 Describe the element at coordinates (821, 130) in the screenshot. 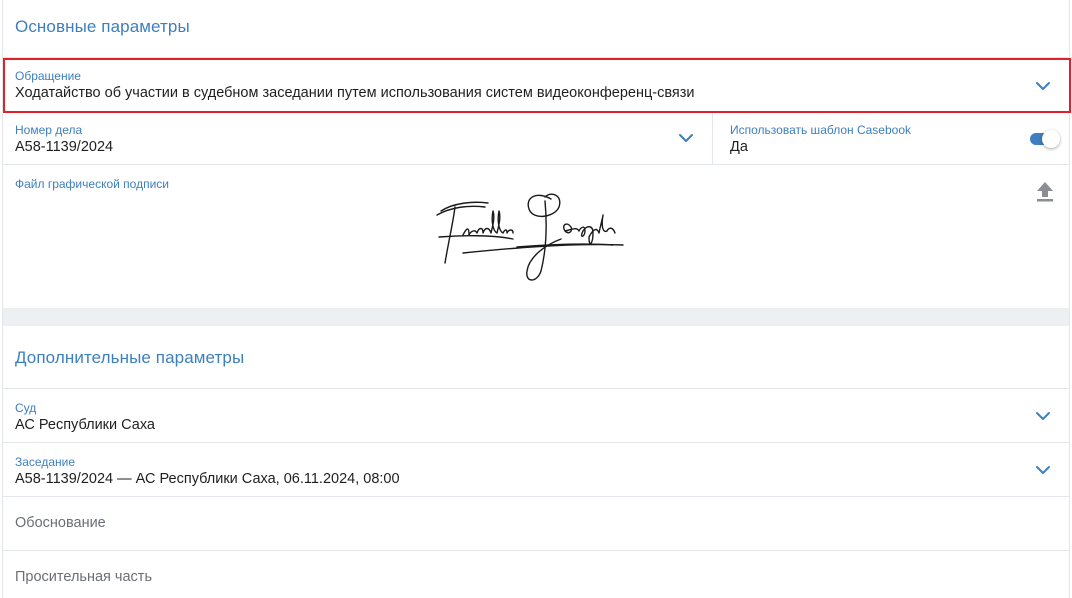

I see `casebook-template-label: Использовать шаблон Casebook` at that location.